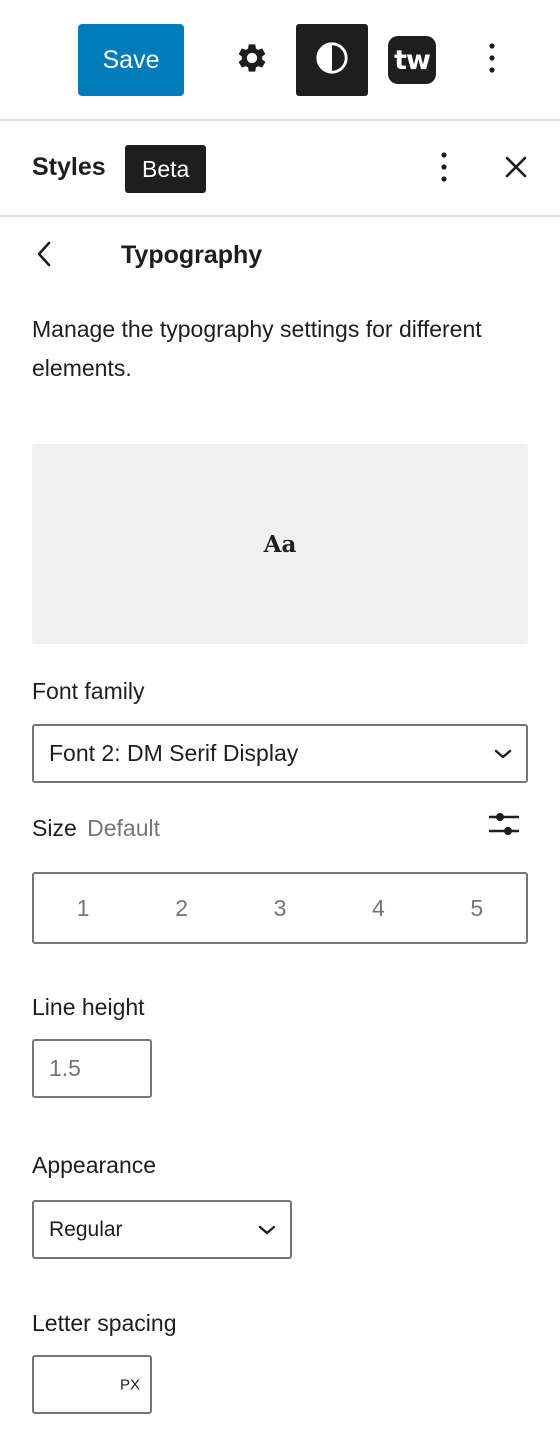 The width and height of the screenshot is (560, 1446). Describe the element at coordinates (92, 1384) in the screenshot. I see `letter-spacing-input: PX` at that location.